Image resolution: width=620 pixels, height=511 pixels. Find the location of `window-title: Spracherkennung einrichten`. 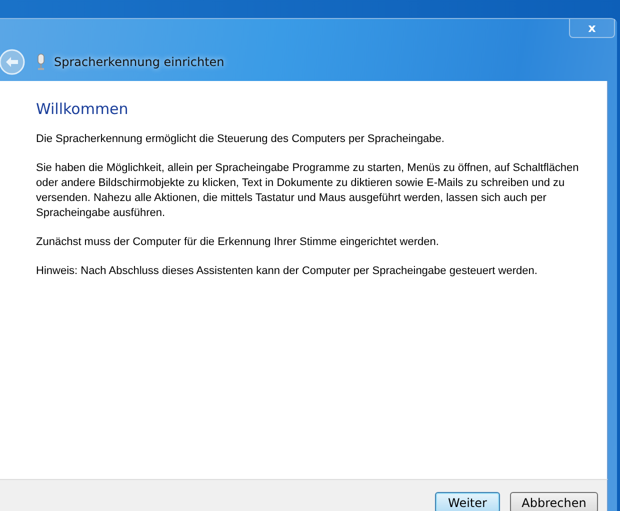

window-title: Spracherkennung einrichten is located at coordinates (139, 62).